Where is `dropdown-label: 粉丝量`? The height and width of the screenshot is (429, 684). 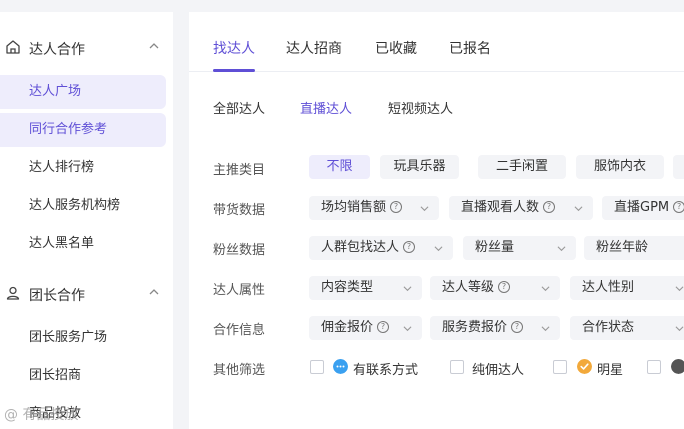 dropdown-label: 粉丝量 is located at coordinates (495, 247).